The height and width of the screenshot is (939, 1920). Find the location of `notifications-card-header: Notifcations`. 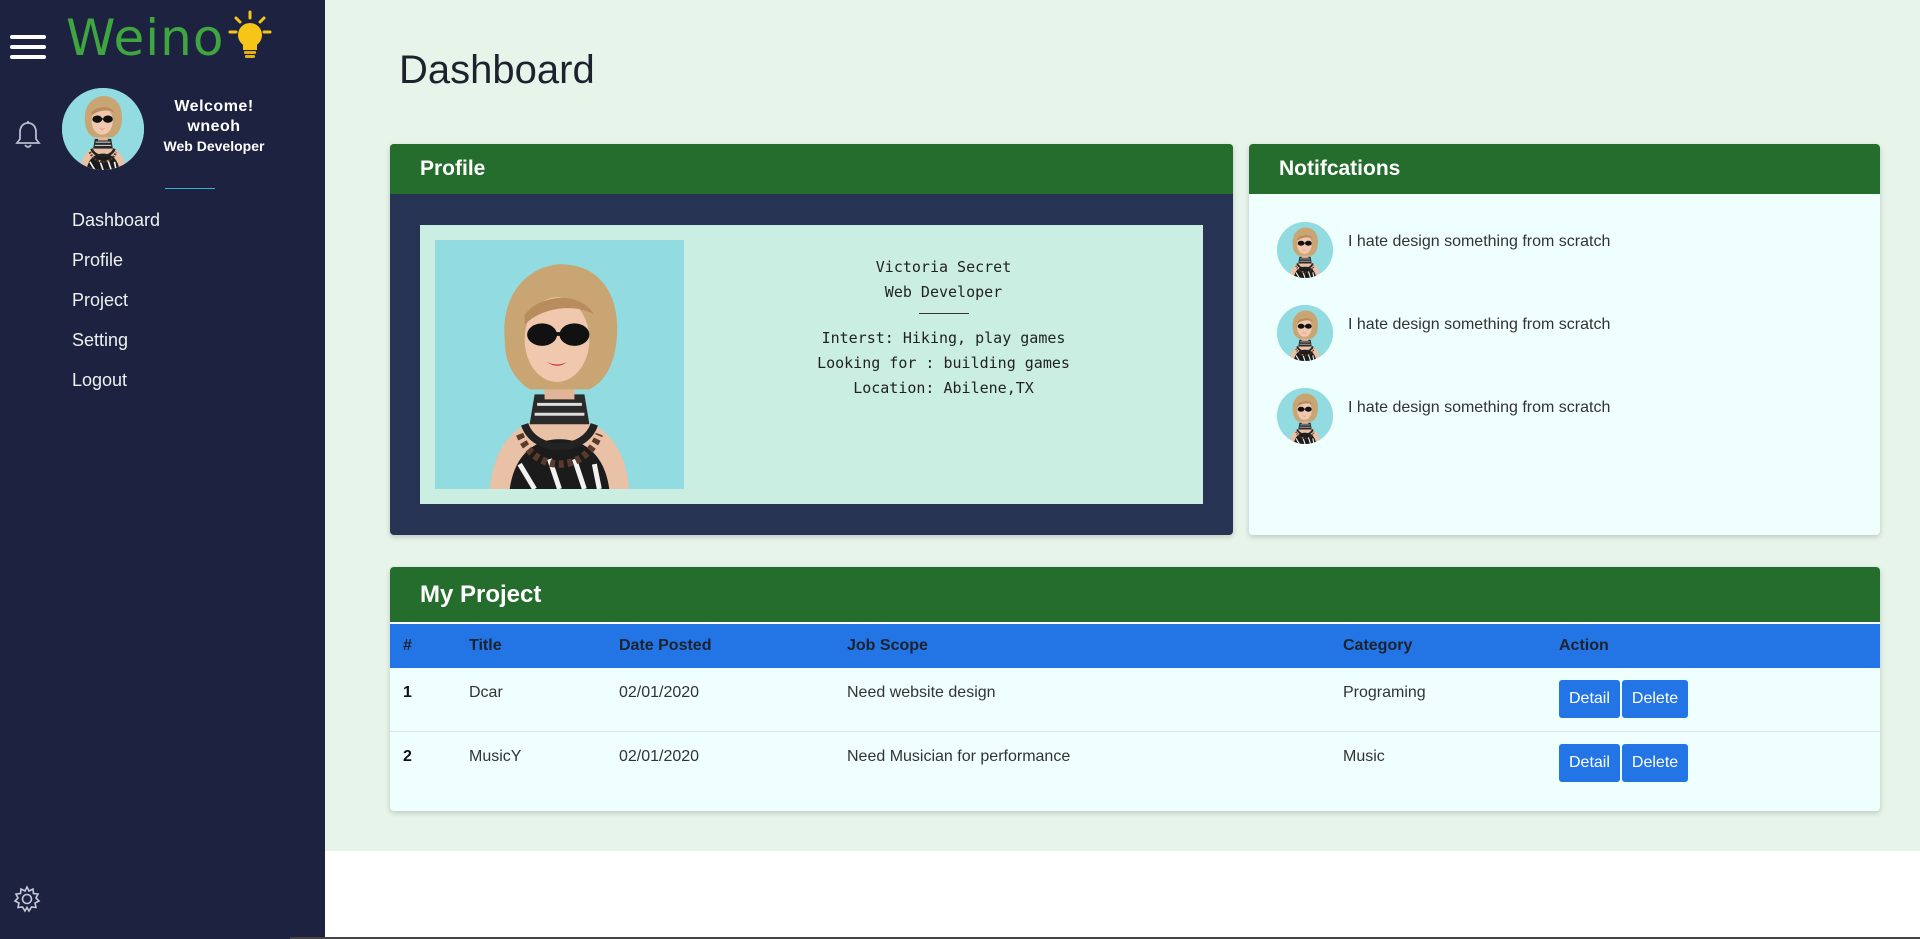

notifications-card-header: Notifcations is located at coordinates (1564, 169).